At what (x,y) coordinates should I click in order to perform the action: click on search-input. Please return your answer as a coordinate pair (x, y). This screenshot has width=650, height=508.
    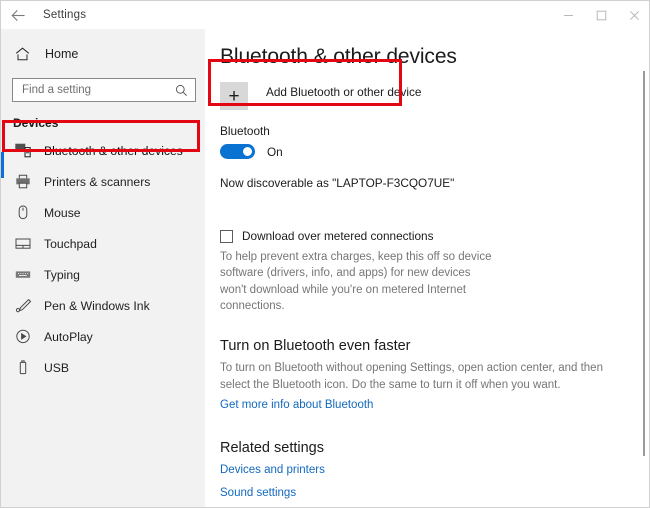
    Looking at the image, I should click on (92, 90).